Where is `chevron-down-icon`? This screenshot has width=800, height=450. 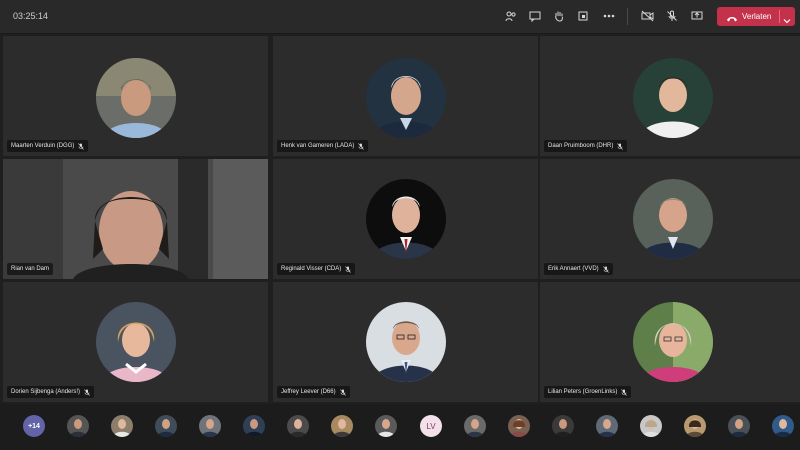
chevron-down-icon is located at coordinates (787, 21).